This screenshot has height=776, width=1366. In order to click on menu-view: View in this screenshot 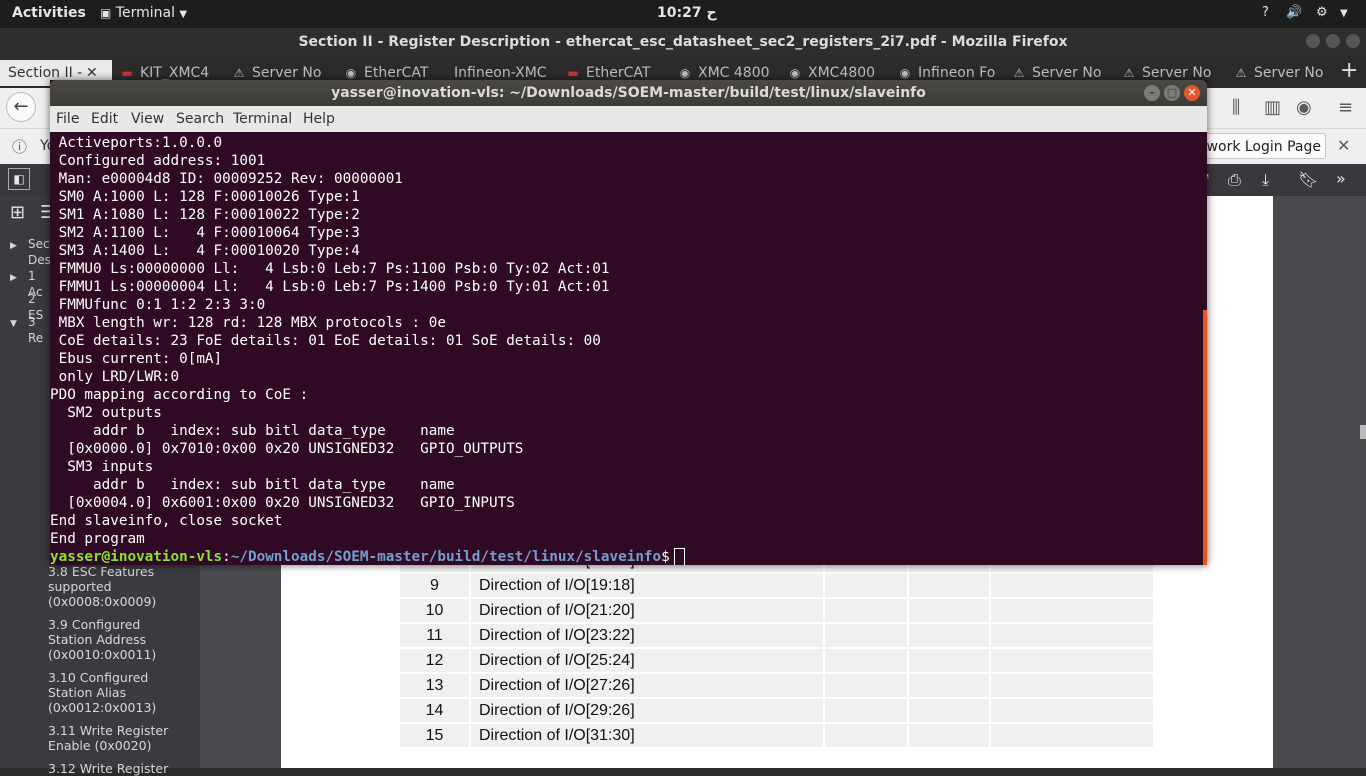, I will do `click(147, 119)`.